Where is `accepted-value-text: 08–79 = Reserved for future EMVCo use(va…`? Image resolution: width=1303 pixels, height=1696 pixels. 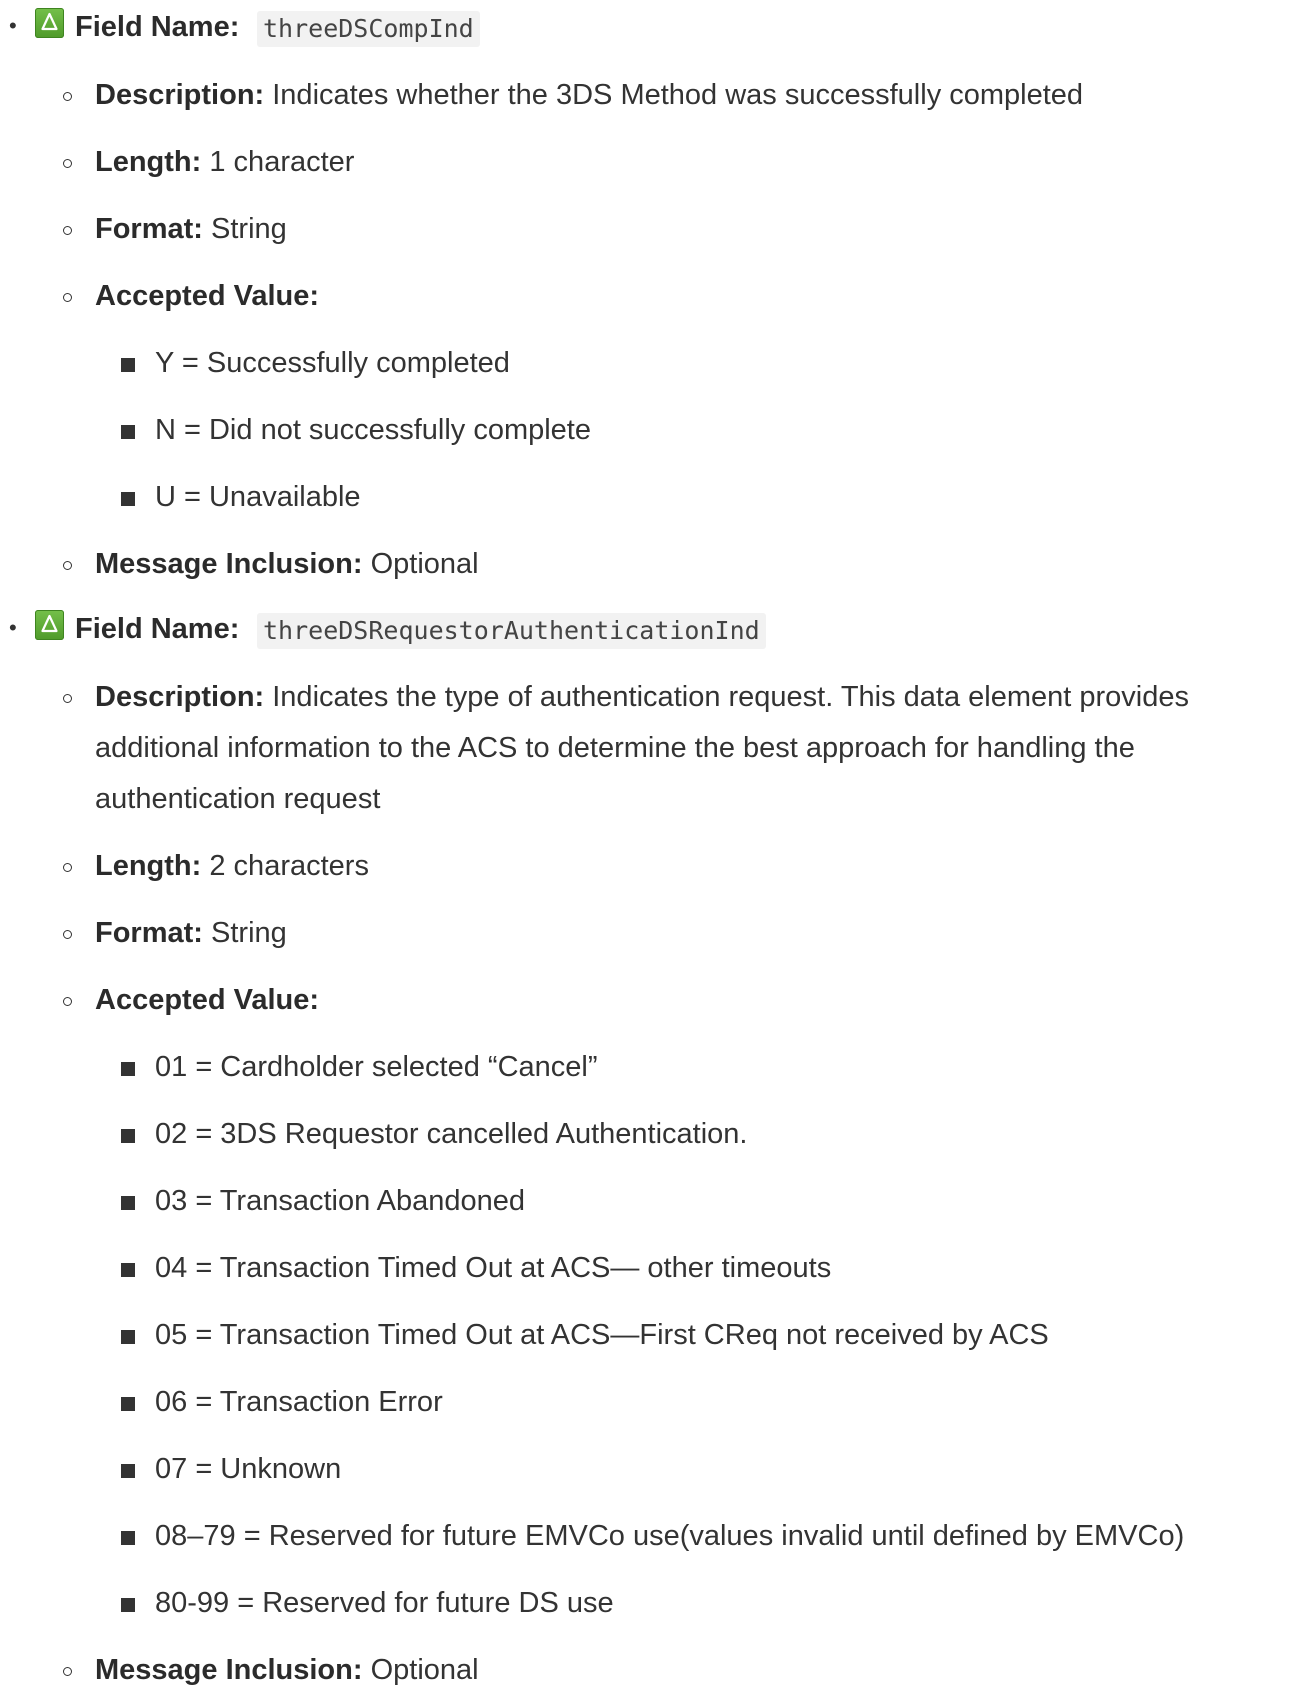 accepted-value-text: 08–79 = Reserved for future EMVCo use(va… is located at coordinates (670, 1536).